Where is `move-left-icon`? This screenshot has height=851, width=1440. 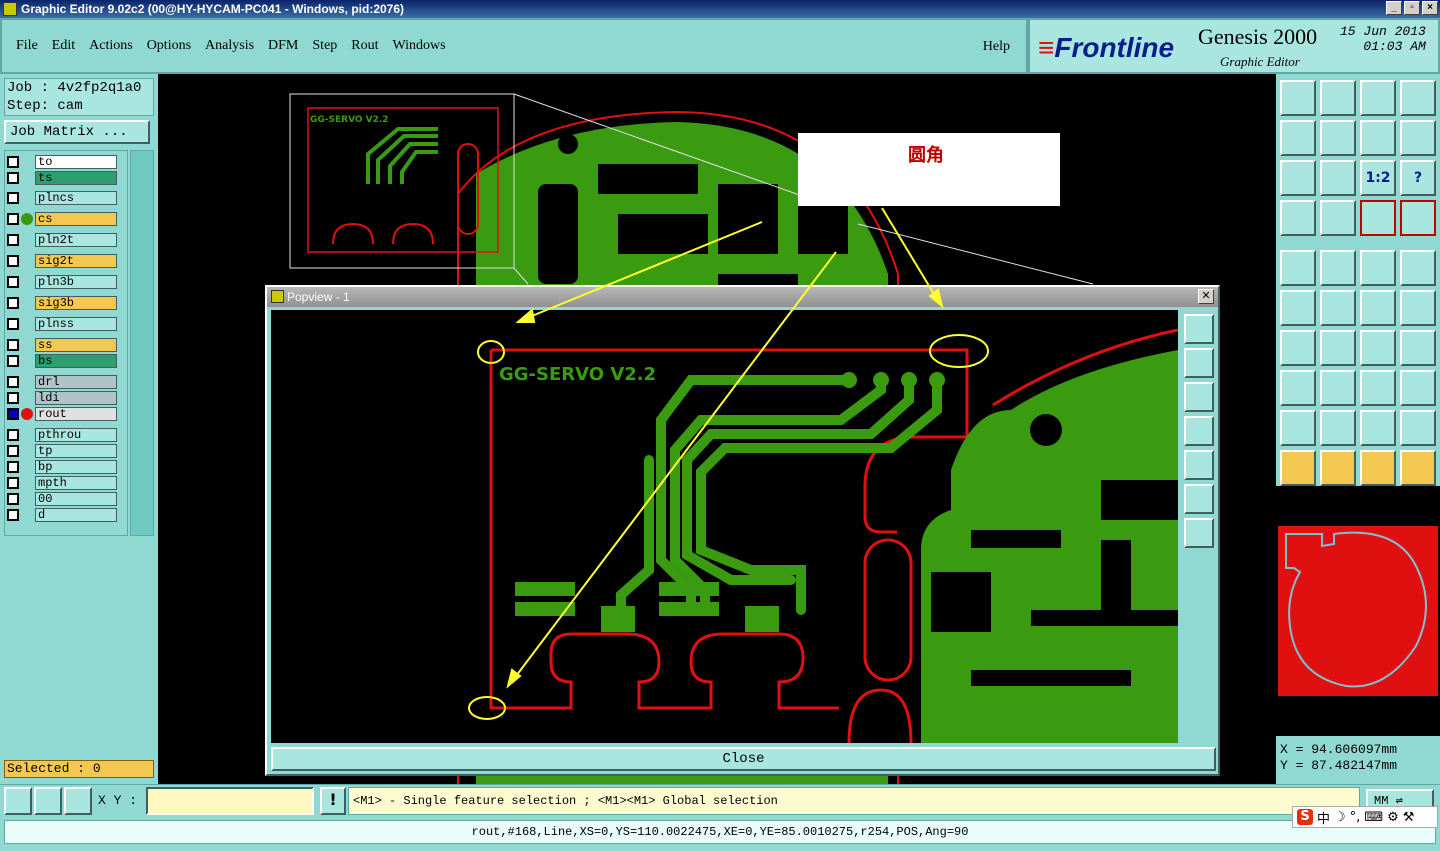
move-left-icon is located at coordinates (1298, 138).